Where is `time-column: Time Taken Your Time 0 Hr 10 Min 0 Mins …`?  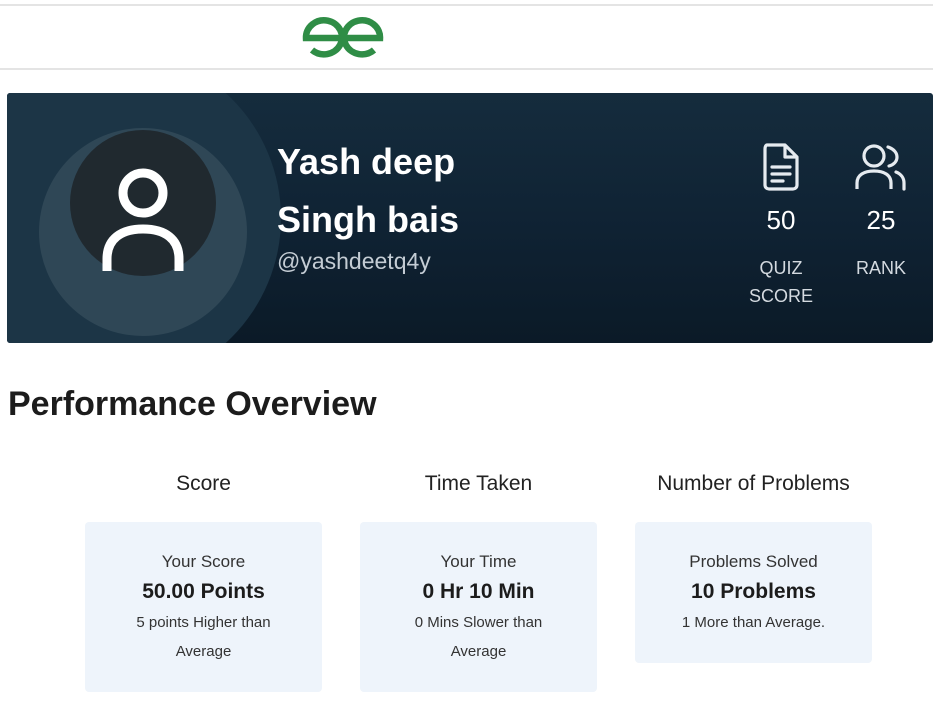 time-column: Time Taken Your Time 0 Hr 10 Min 0 Mins … is located at coordinates (478, 582).